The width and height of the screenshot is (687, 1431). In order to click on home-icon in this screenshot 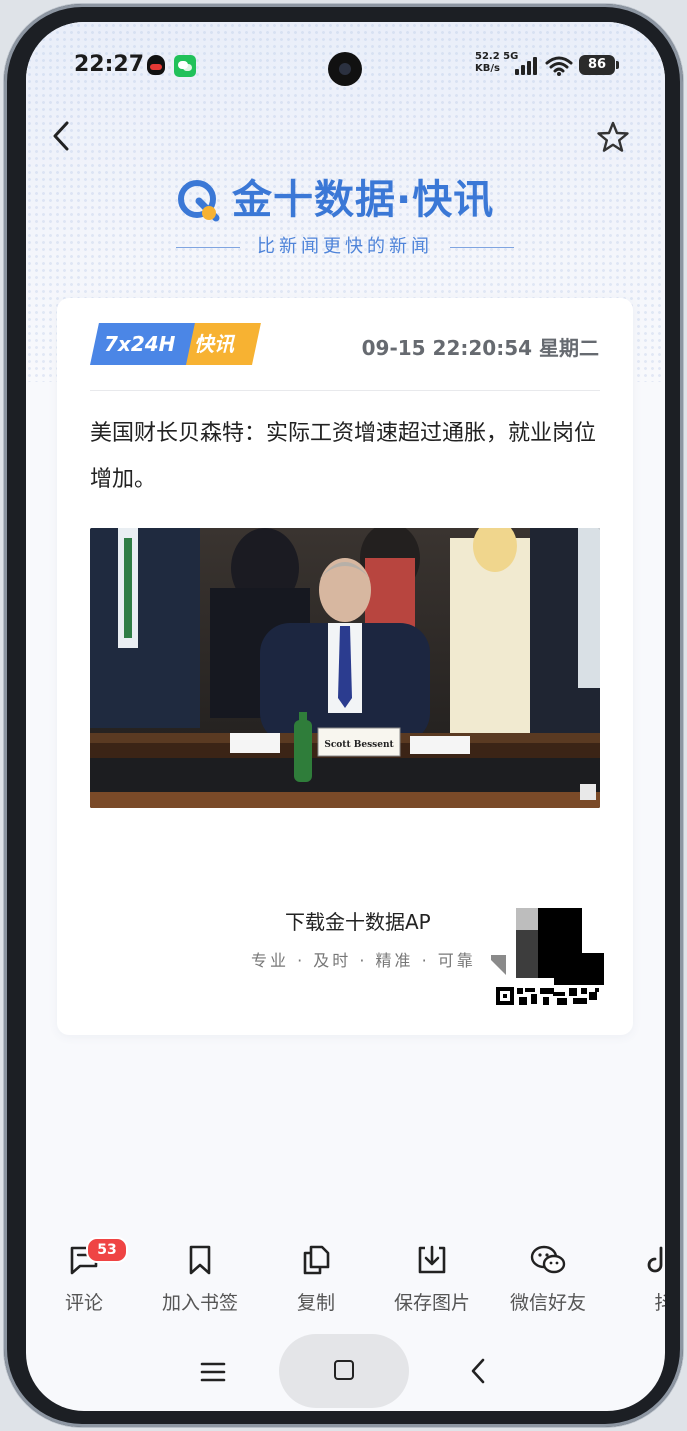, I will do `click(344, 1370)`.